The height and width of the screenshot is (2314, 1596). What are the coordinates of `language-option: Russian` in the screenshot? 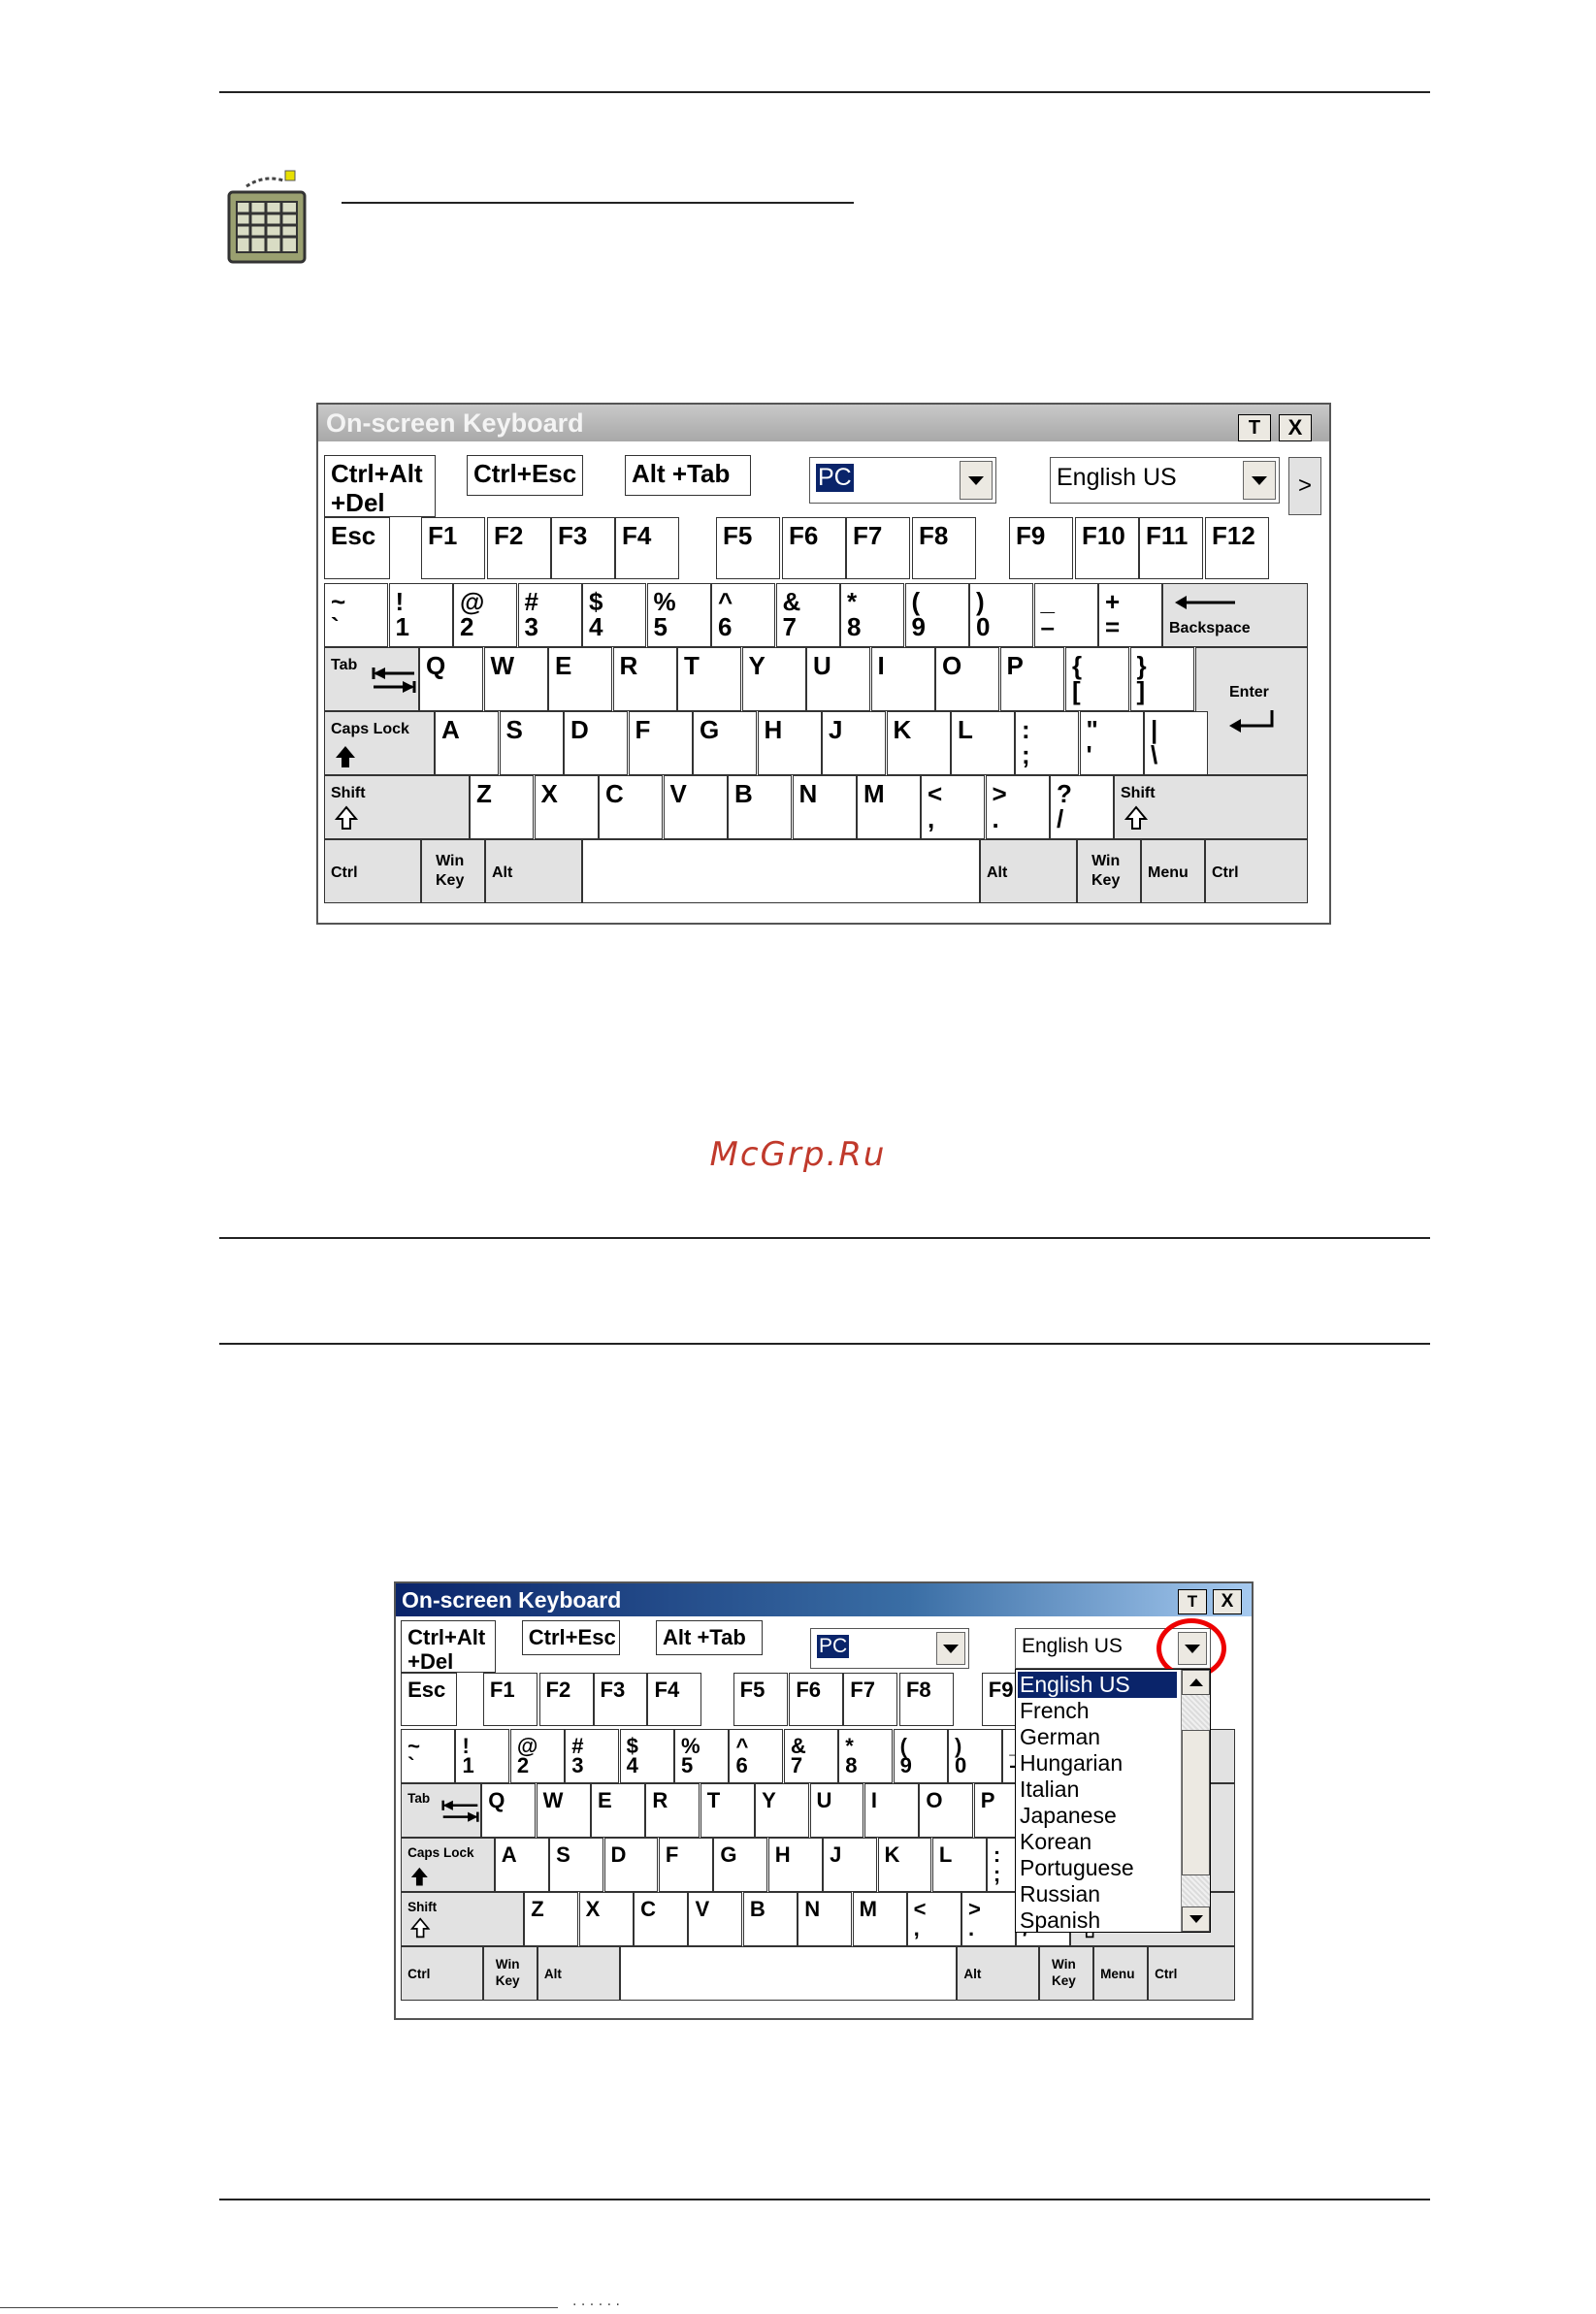 It's located at (1097, 1894).